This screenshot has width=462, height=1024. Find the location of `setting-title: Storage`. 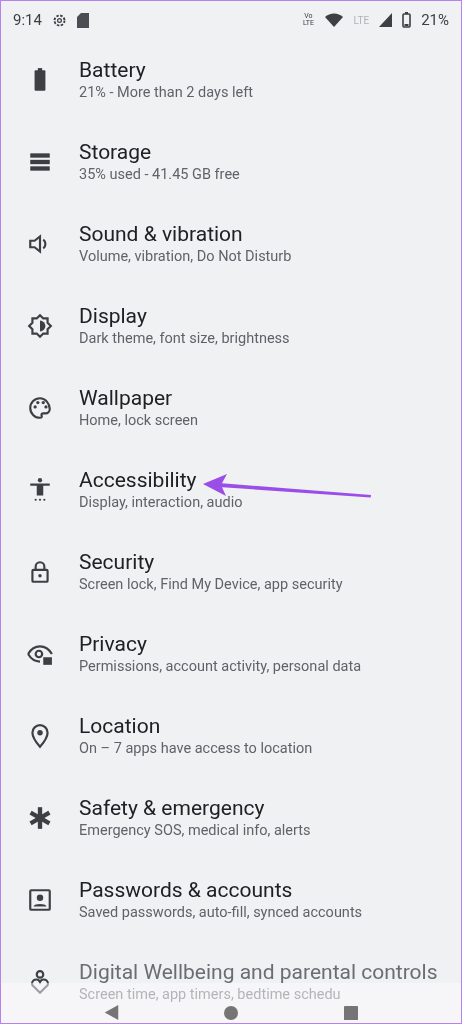

setting-title: Storage is located at coordinates (159, 152).